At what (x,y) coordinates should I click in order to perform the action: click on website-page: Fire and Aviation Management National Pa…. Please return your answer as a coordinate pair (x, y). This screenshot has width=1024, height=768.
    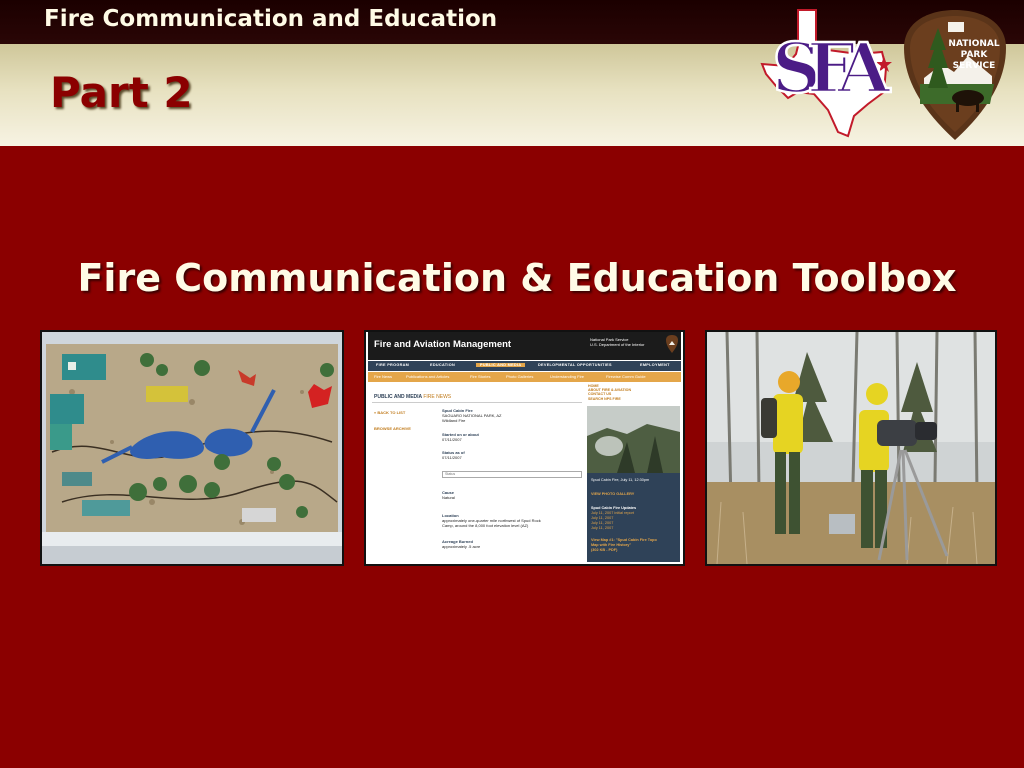
    Looking at the image, I should click on (524, 448).